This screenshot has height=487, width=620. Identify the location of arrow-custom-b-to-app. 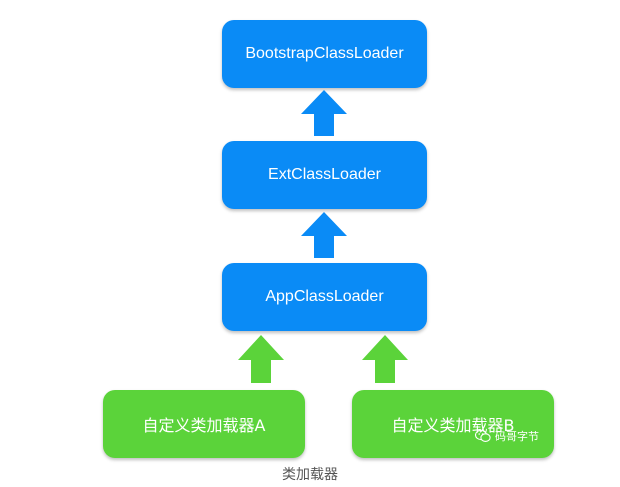
(385, 359).